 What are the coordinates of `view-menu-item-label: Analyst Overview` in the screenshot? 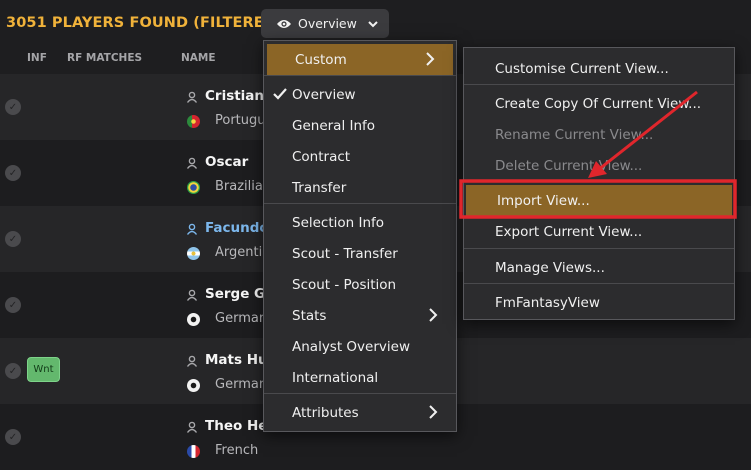 It's located at (351, 346).